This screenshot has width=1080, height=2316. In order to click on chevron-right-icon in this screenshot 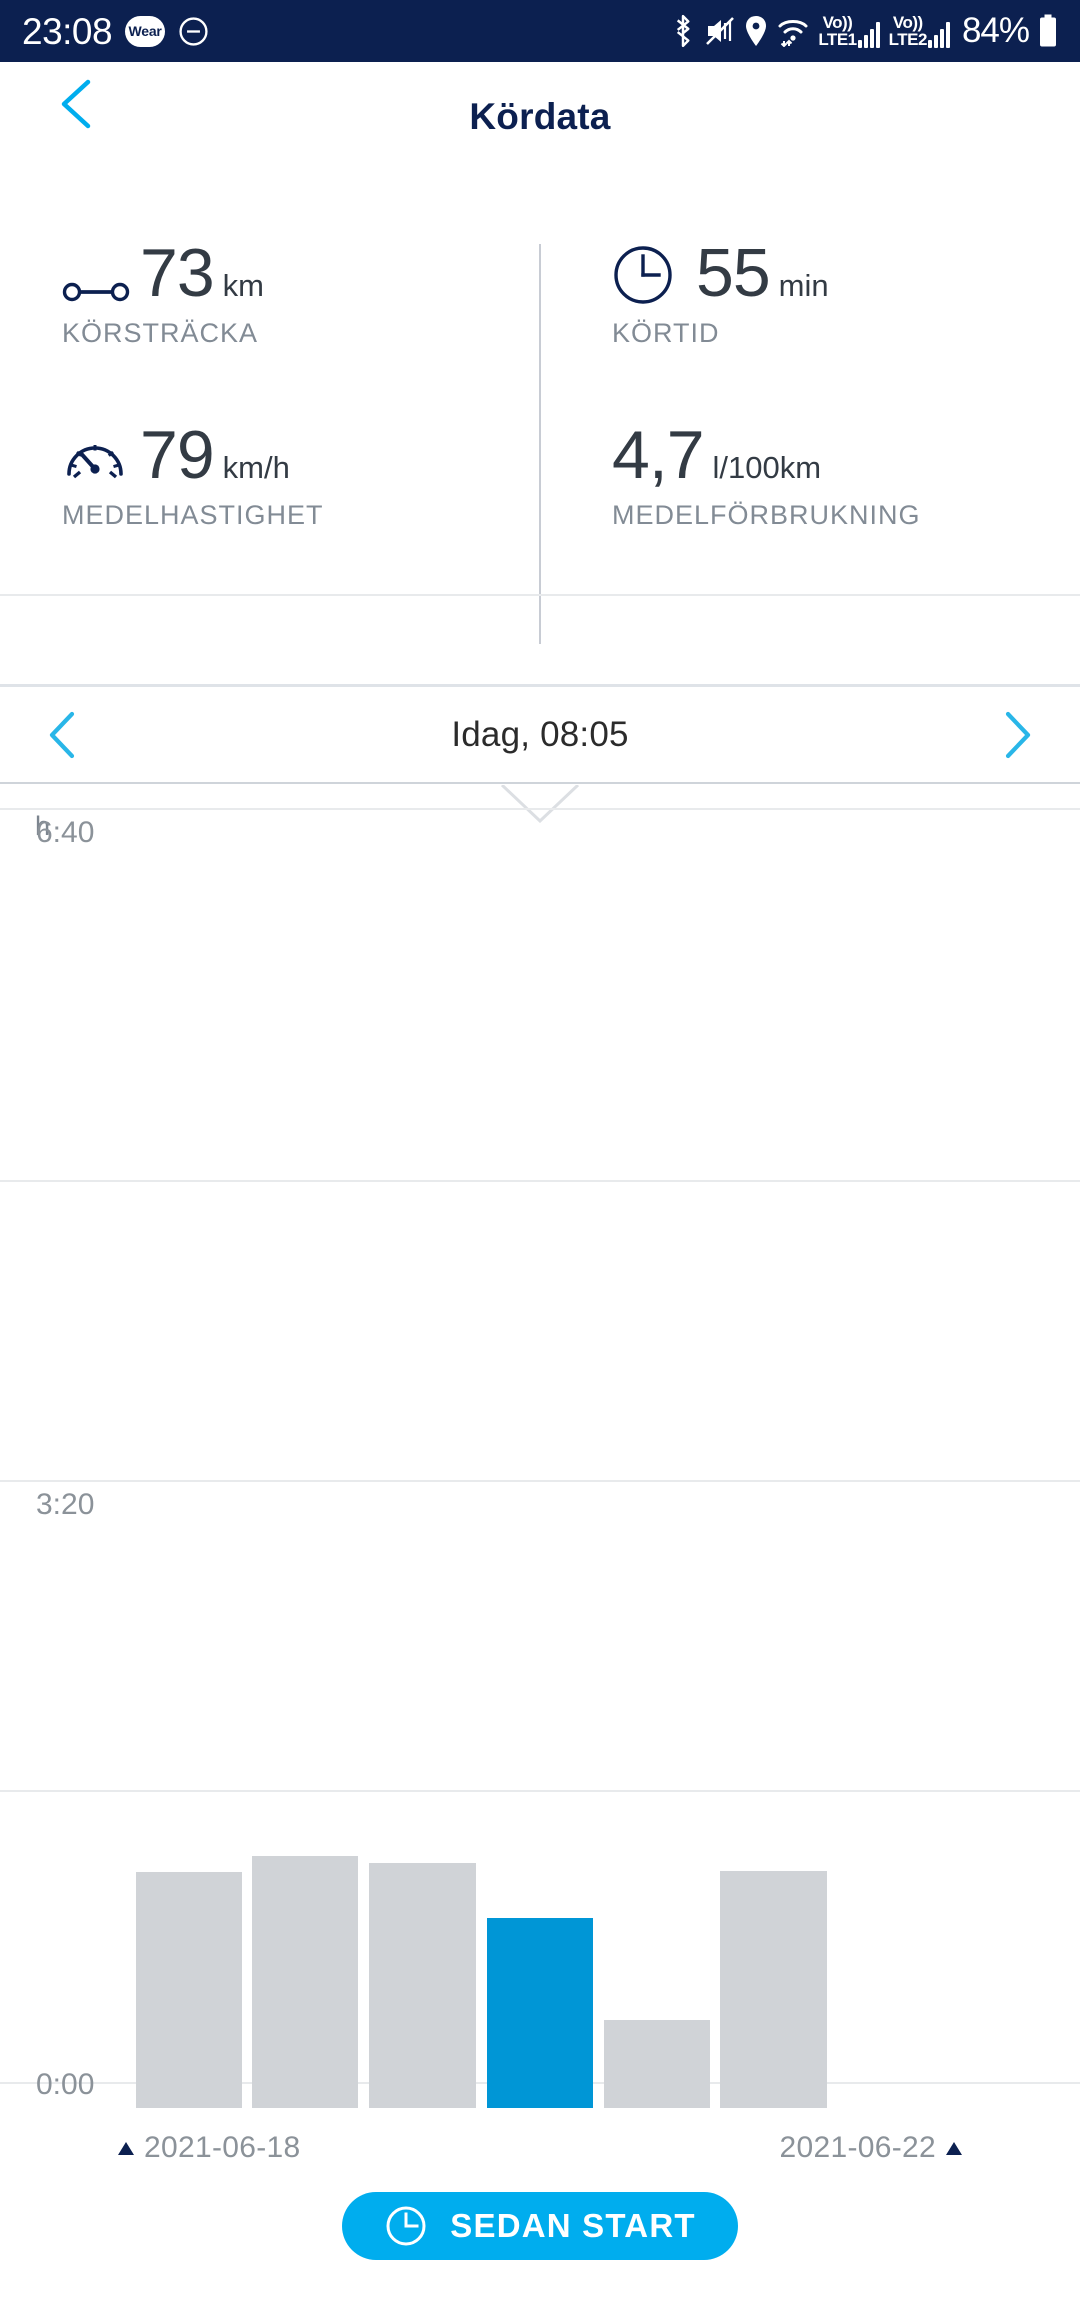, I will do `click(1018, 734)`.